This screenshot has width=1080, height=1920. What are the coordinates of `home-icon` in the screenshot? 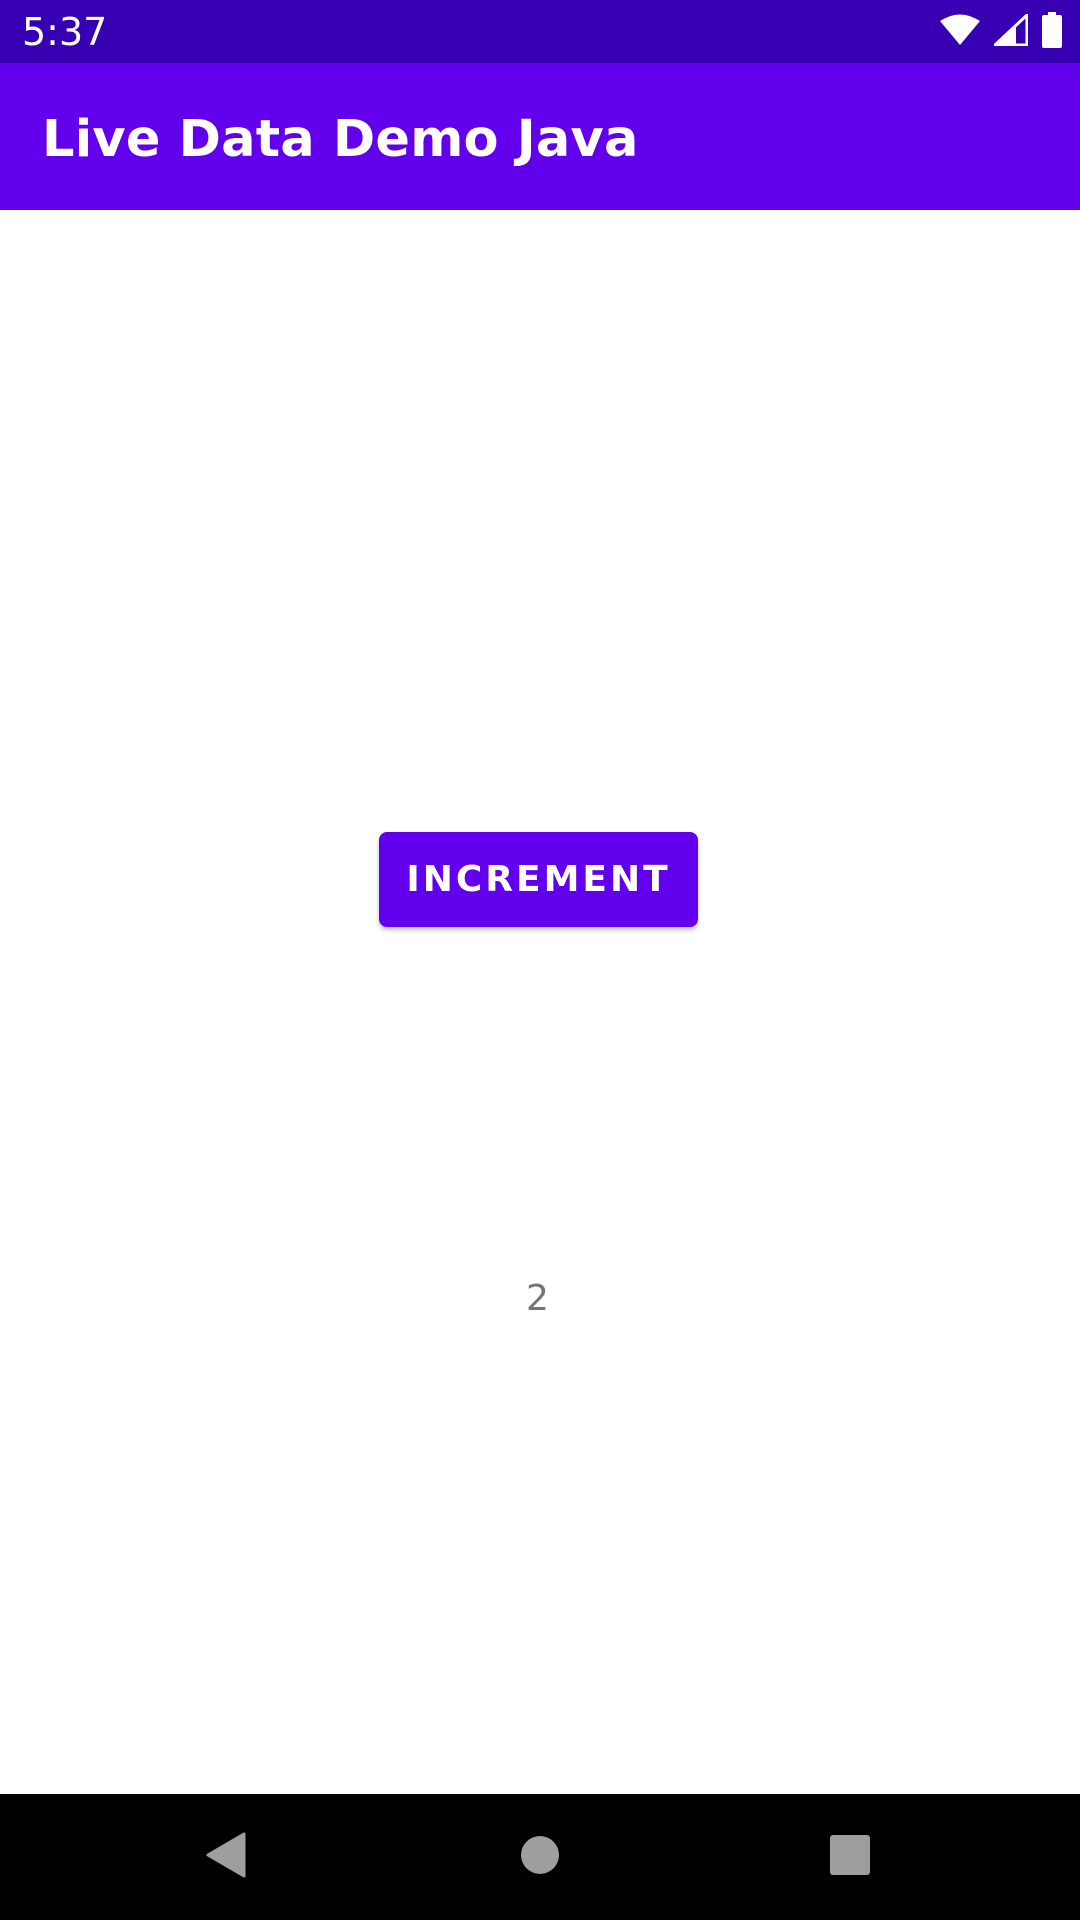 It's located at (540, 1857).